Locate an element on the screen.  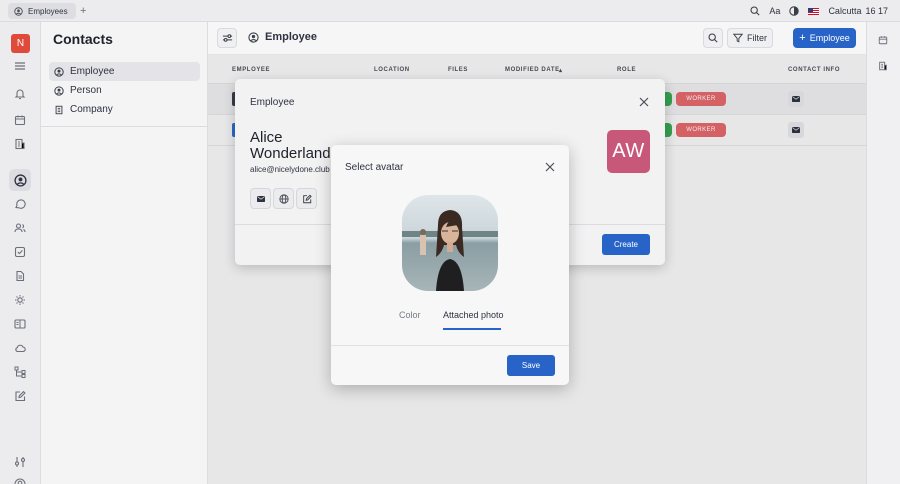
email-field: alice@nicelydone.club is located at coordinates (290, 169).